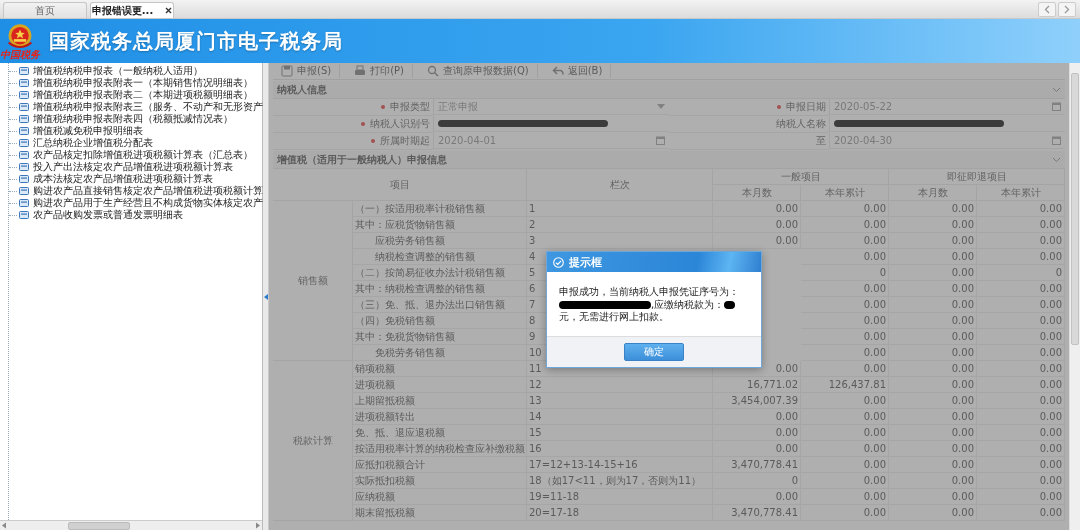 This screenshot has height=530, width=1080. I want to click on tree-item: 购进农产品用于生产经营且不构成货物实体核定农产, so click(135, 203).